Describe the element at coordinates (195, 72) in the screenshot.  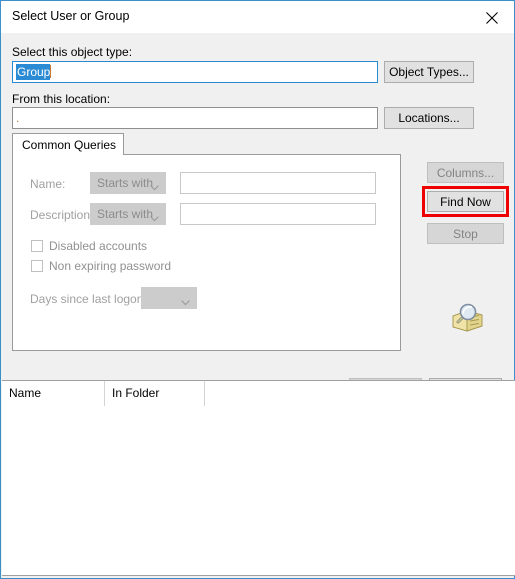
I see `object-type-input: Group` at that location.